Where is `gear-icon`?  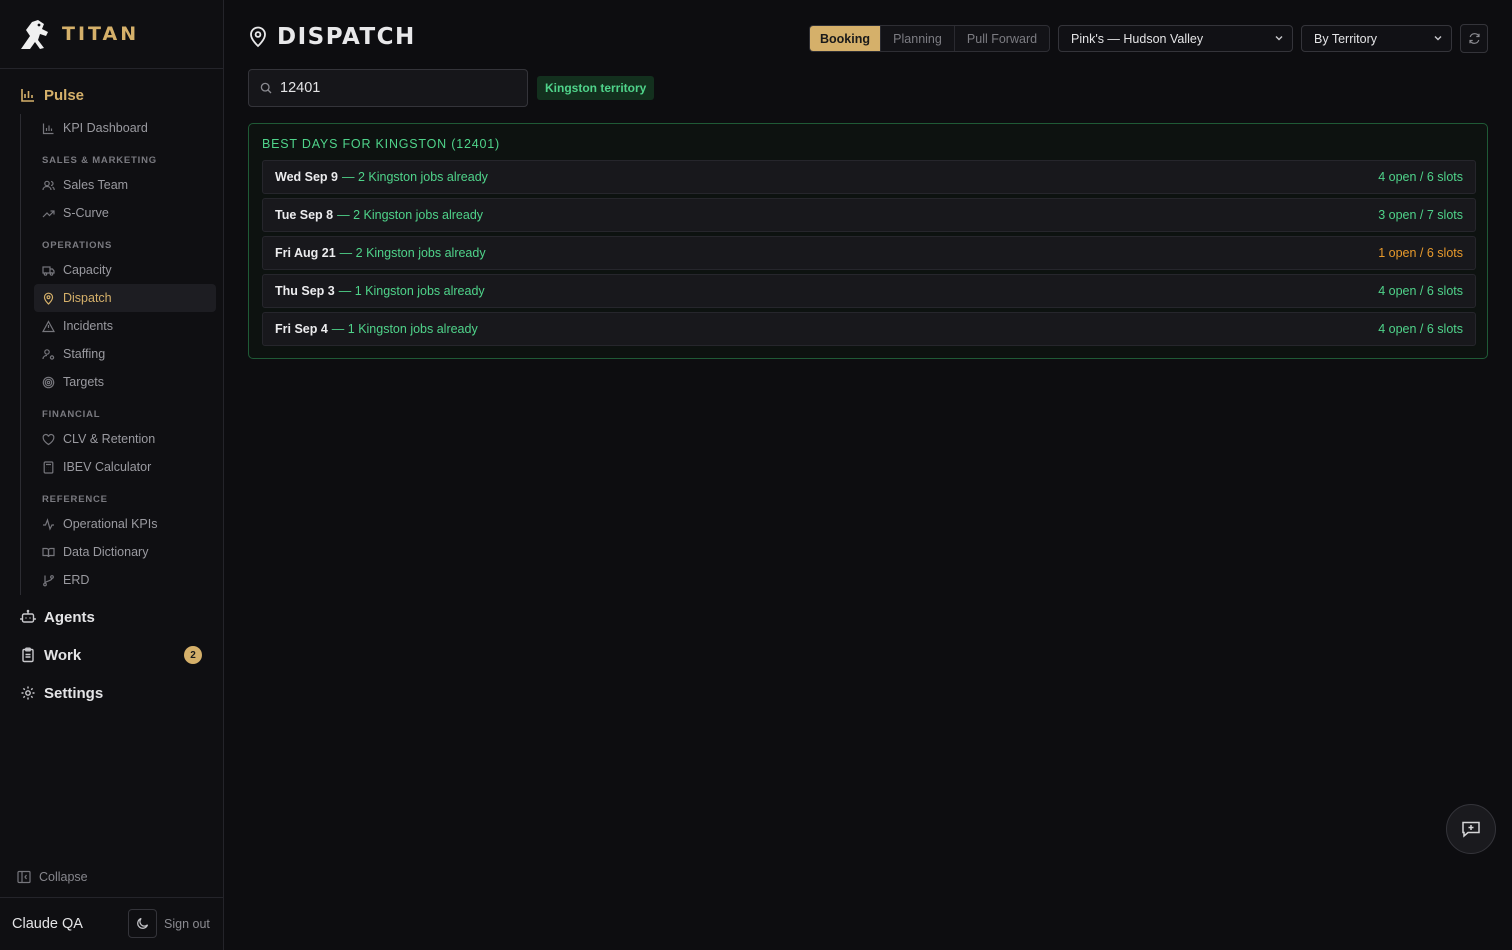 gear-icon is located at coordinates (28, 693).